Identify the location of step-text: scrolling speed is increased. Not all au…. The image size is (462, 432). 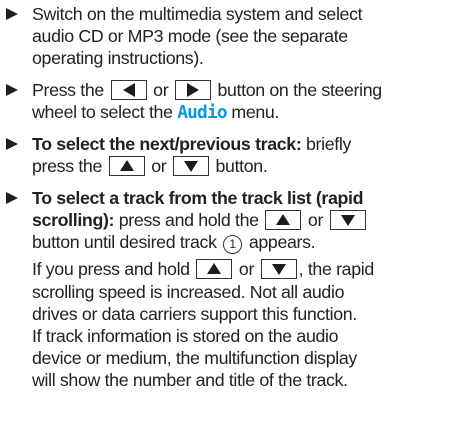
(188, 291).